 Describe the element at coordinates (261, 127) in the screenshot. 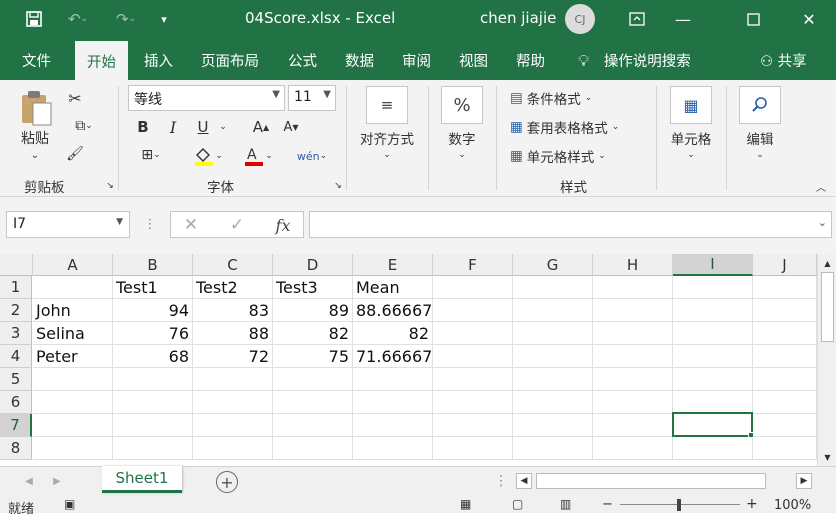

I see `grow-font-button: A ▲` at that location.